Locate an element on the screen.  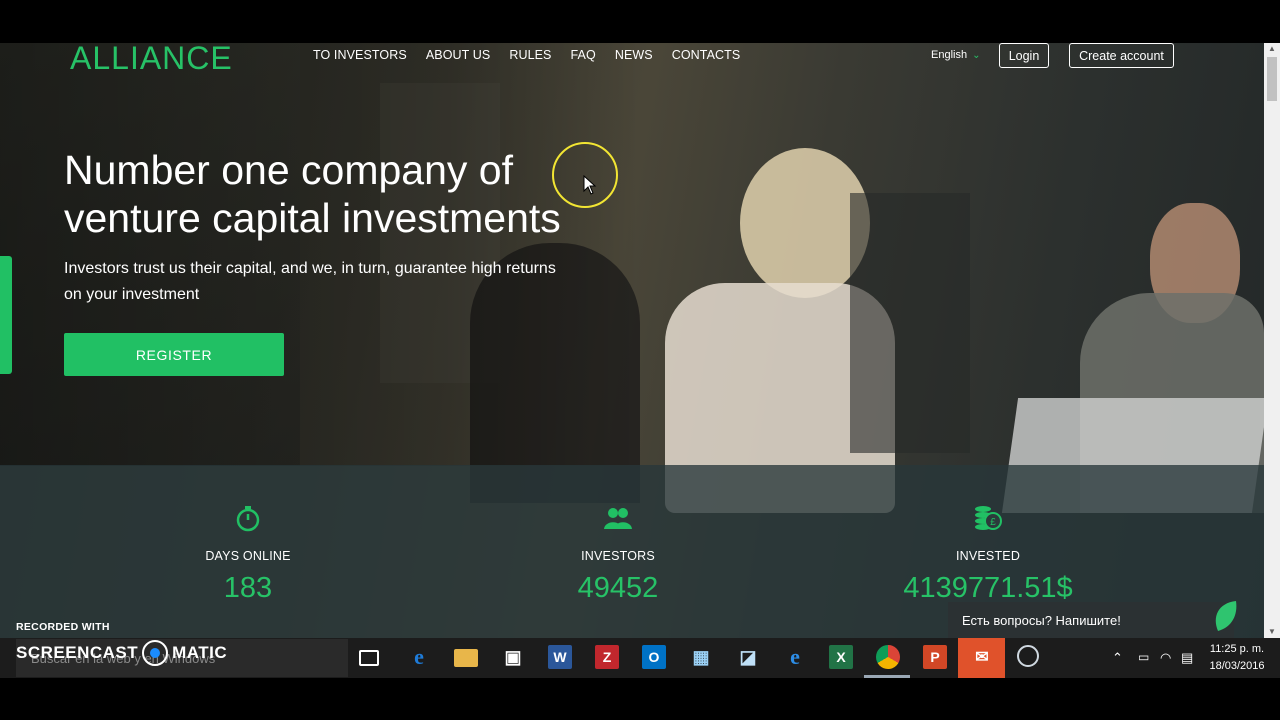
mail-icon: ✉ is located at coordinates (982, 657).